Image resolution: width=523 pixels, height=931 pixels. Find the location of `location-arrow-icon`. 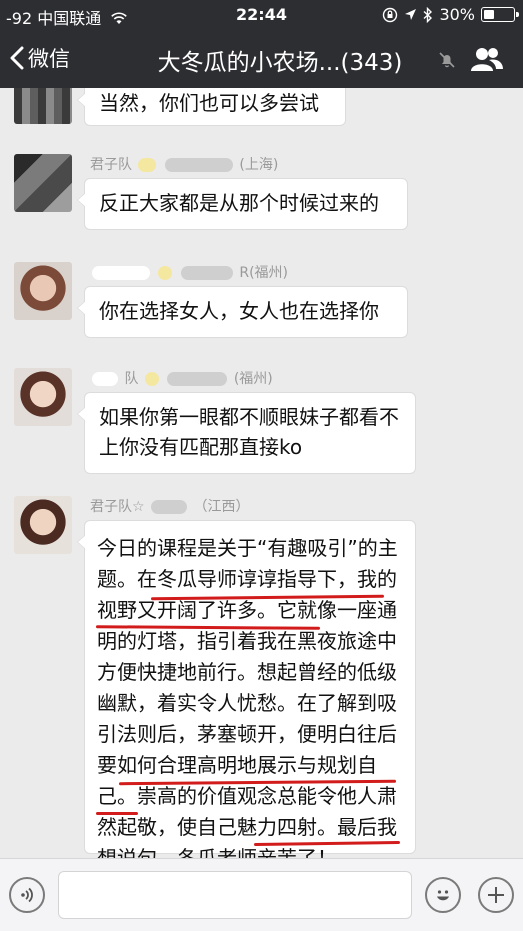

location-arrow-icon is located at coordinates (411, 14).